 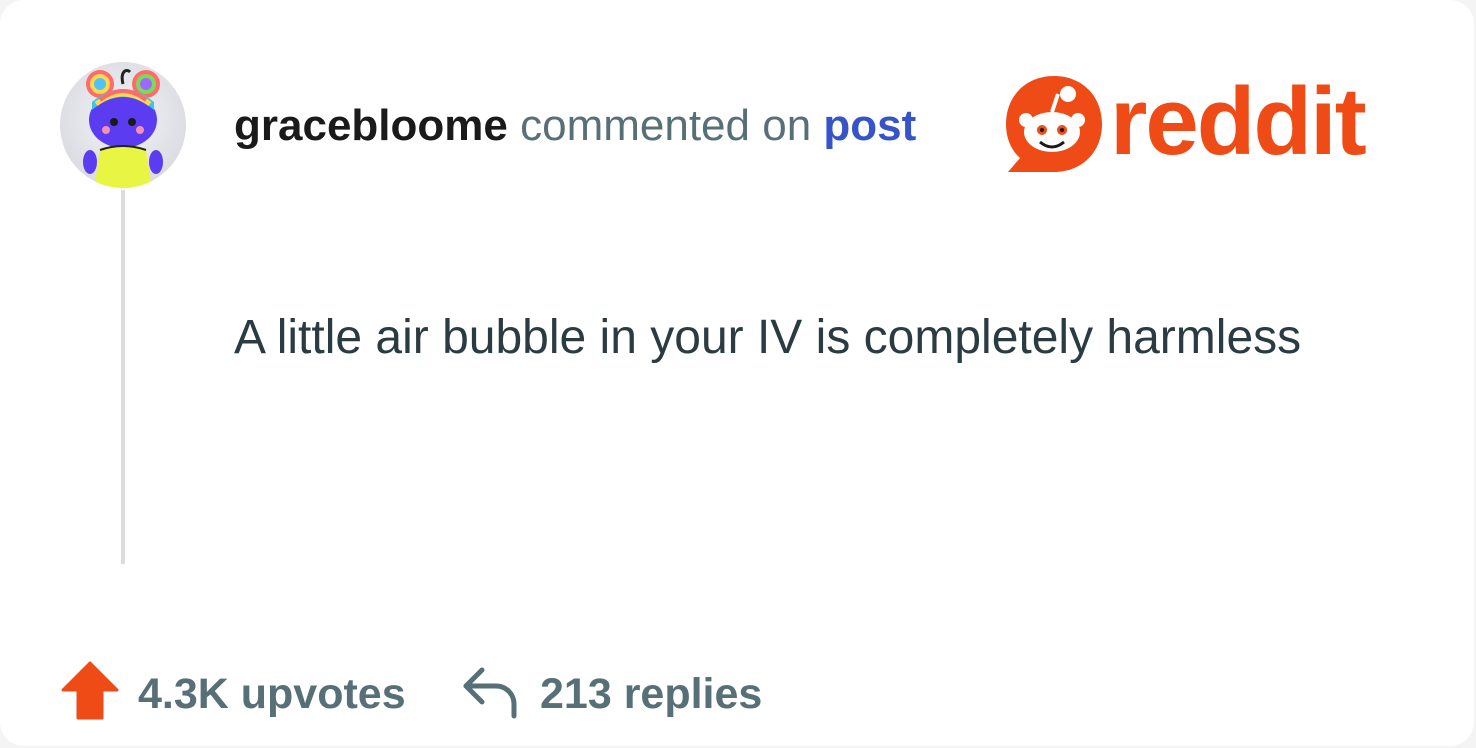 What do you see at coordinates (666, 125) in the screenshot?
I see `commented-on-text: commented on` at bounding box center [666, 125].